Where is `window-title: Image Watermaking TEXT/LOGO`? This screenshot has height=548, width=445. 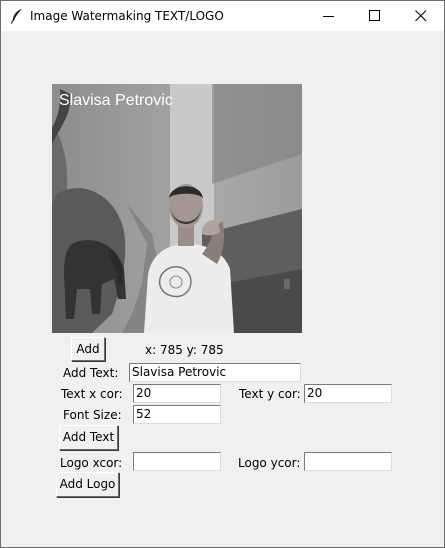
window-title: Image Watermaking TEXT/LOGO is located at coordinates (127, 16).